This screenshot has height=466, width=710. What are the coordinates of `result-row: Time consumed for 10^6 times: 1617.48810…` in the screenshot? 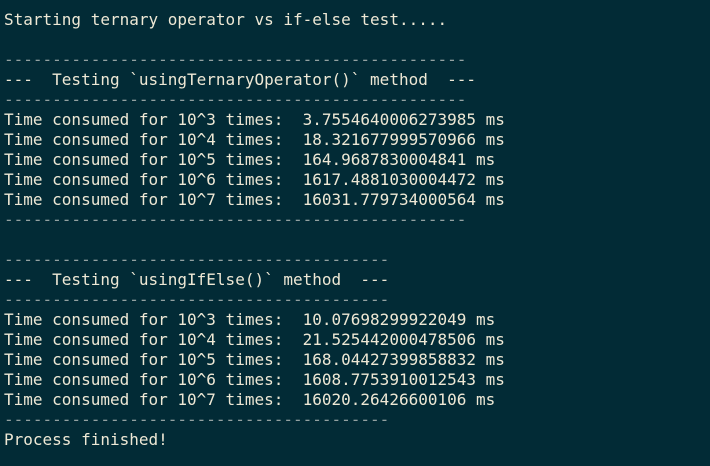 It's located at (254, 179).